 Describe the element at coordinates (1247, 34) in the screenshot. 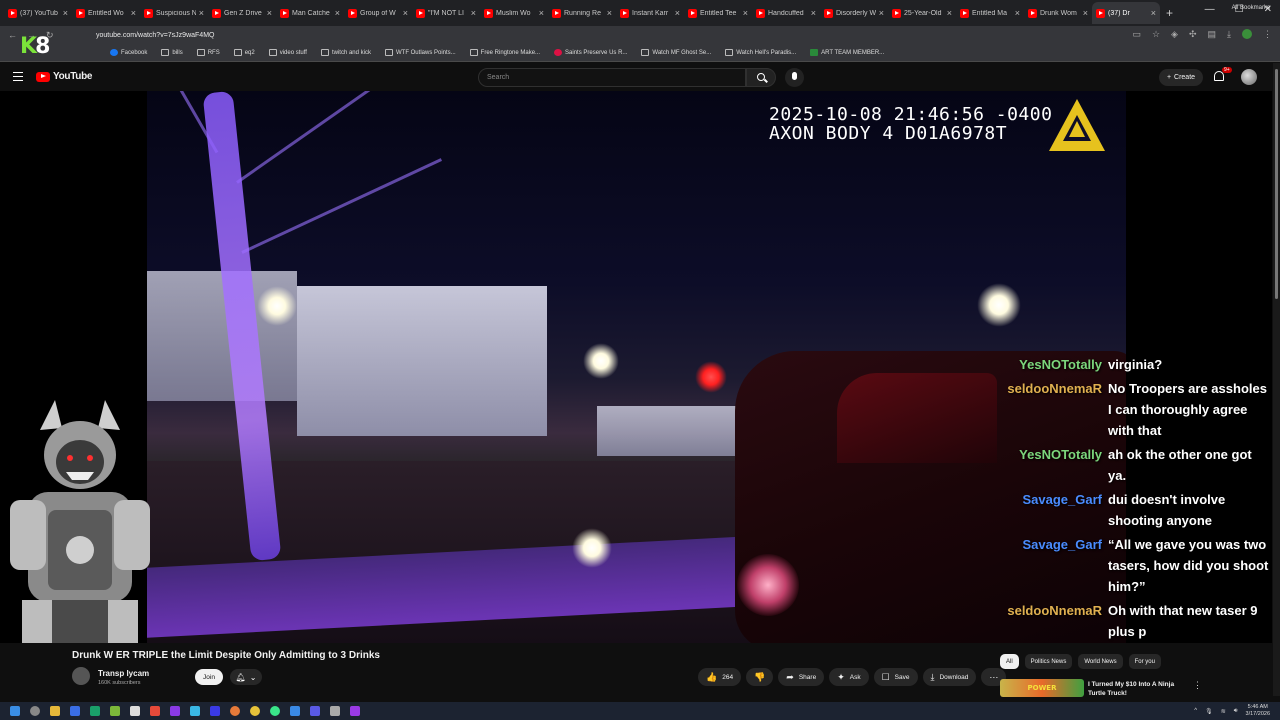

I see `profile-avatar` at that location.